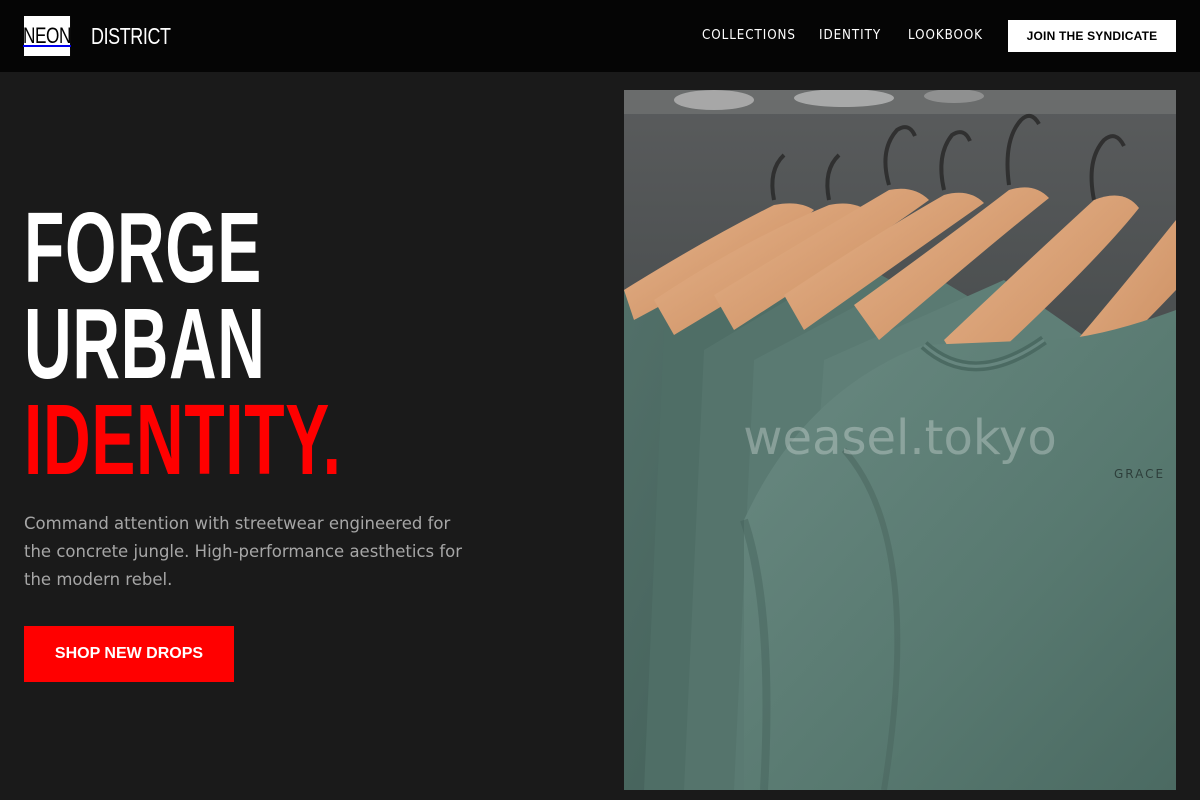 Image resolution: width=1200 pixels, height=800 pixels. I want to click on headline-line-urban: URBAN, so click(145, 344).